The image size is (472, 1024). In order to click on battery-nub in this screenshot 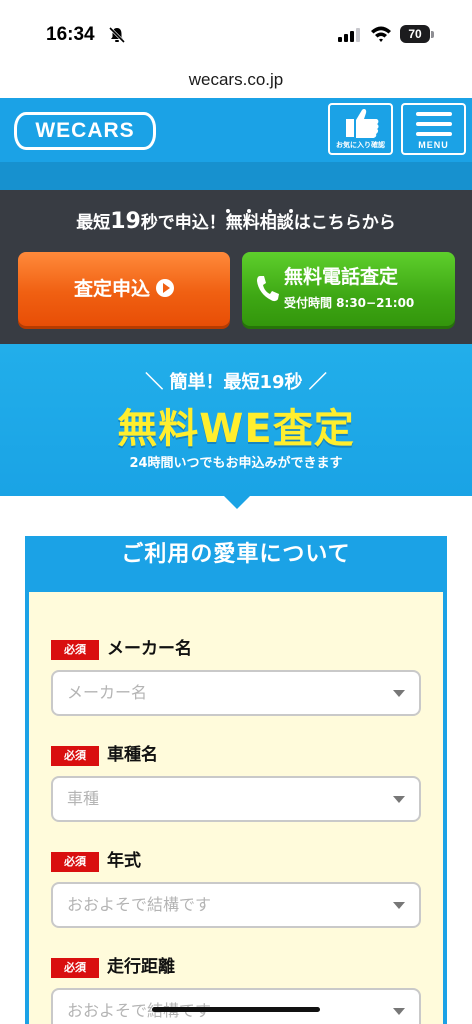, I will do `click(432, 34)`.